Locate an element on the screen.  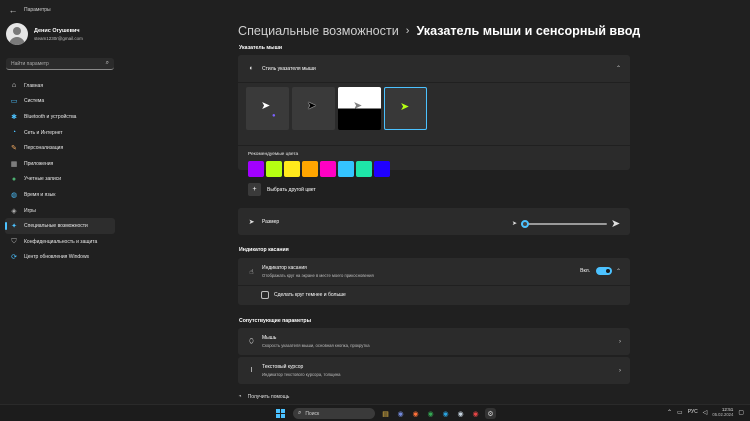
mouse-label: Мышь is located at coordinates (269, 338).